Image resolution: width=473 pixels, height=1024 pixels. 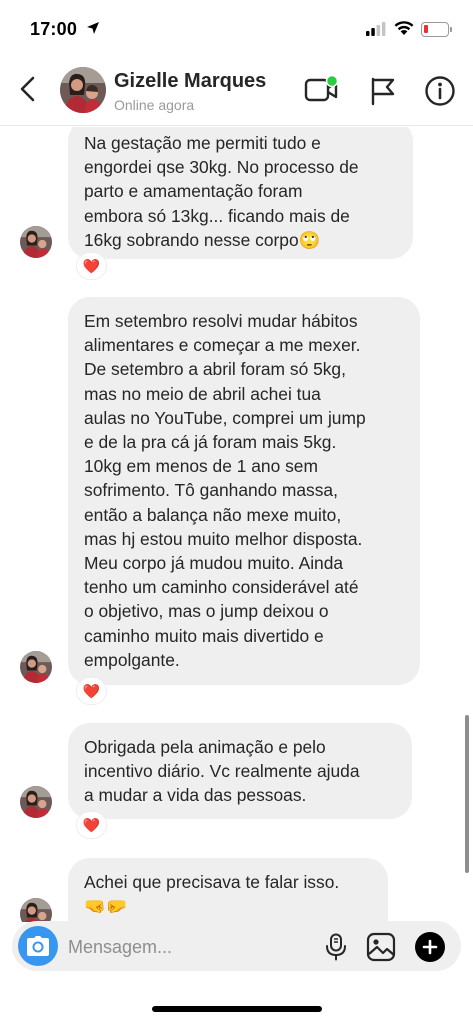 I want to click on microphone-icon, so click(x=336, y=947).